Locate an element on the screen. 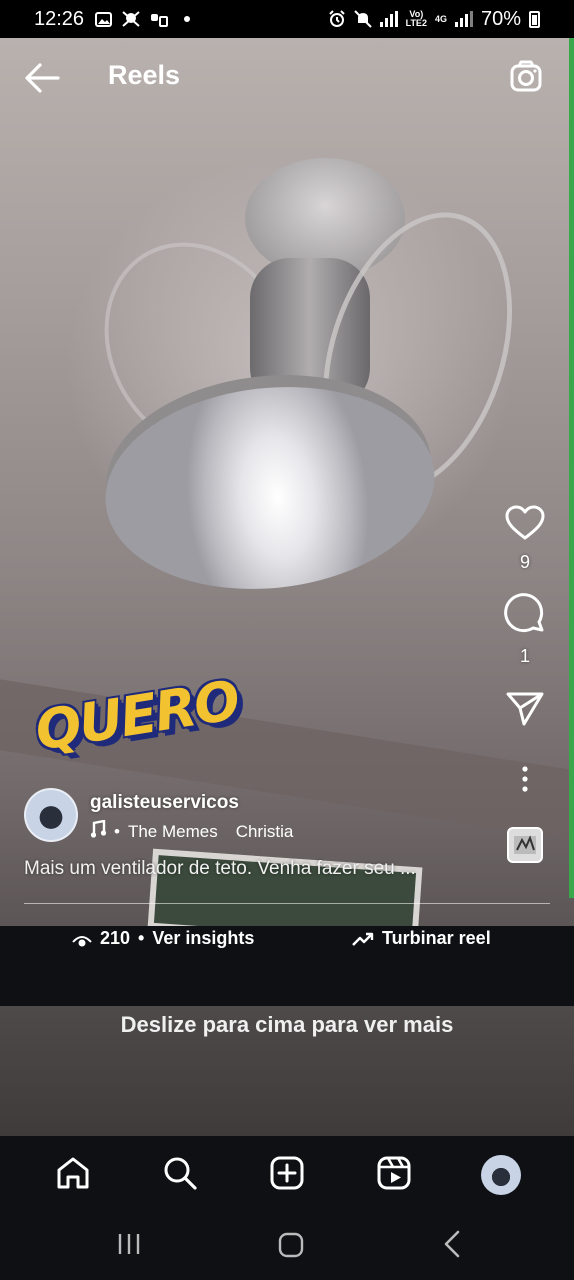 Image resolution: width=574 pixels, height=1280 pixels. more-options-button is located at coordinates (525, 781).